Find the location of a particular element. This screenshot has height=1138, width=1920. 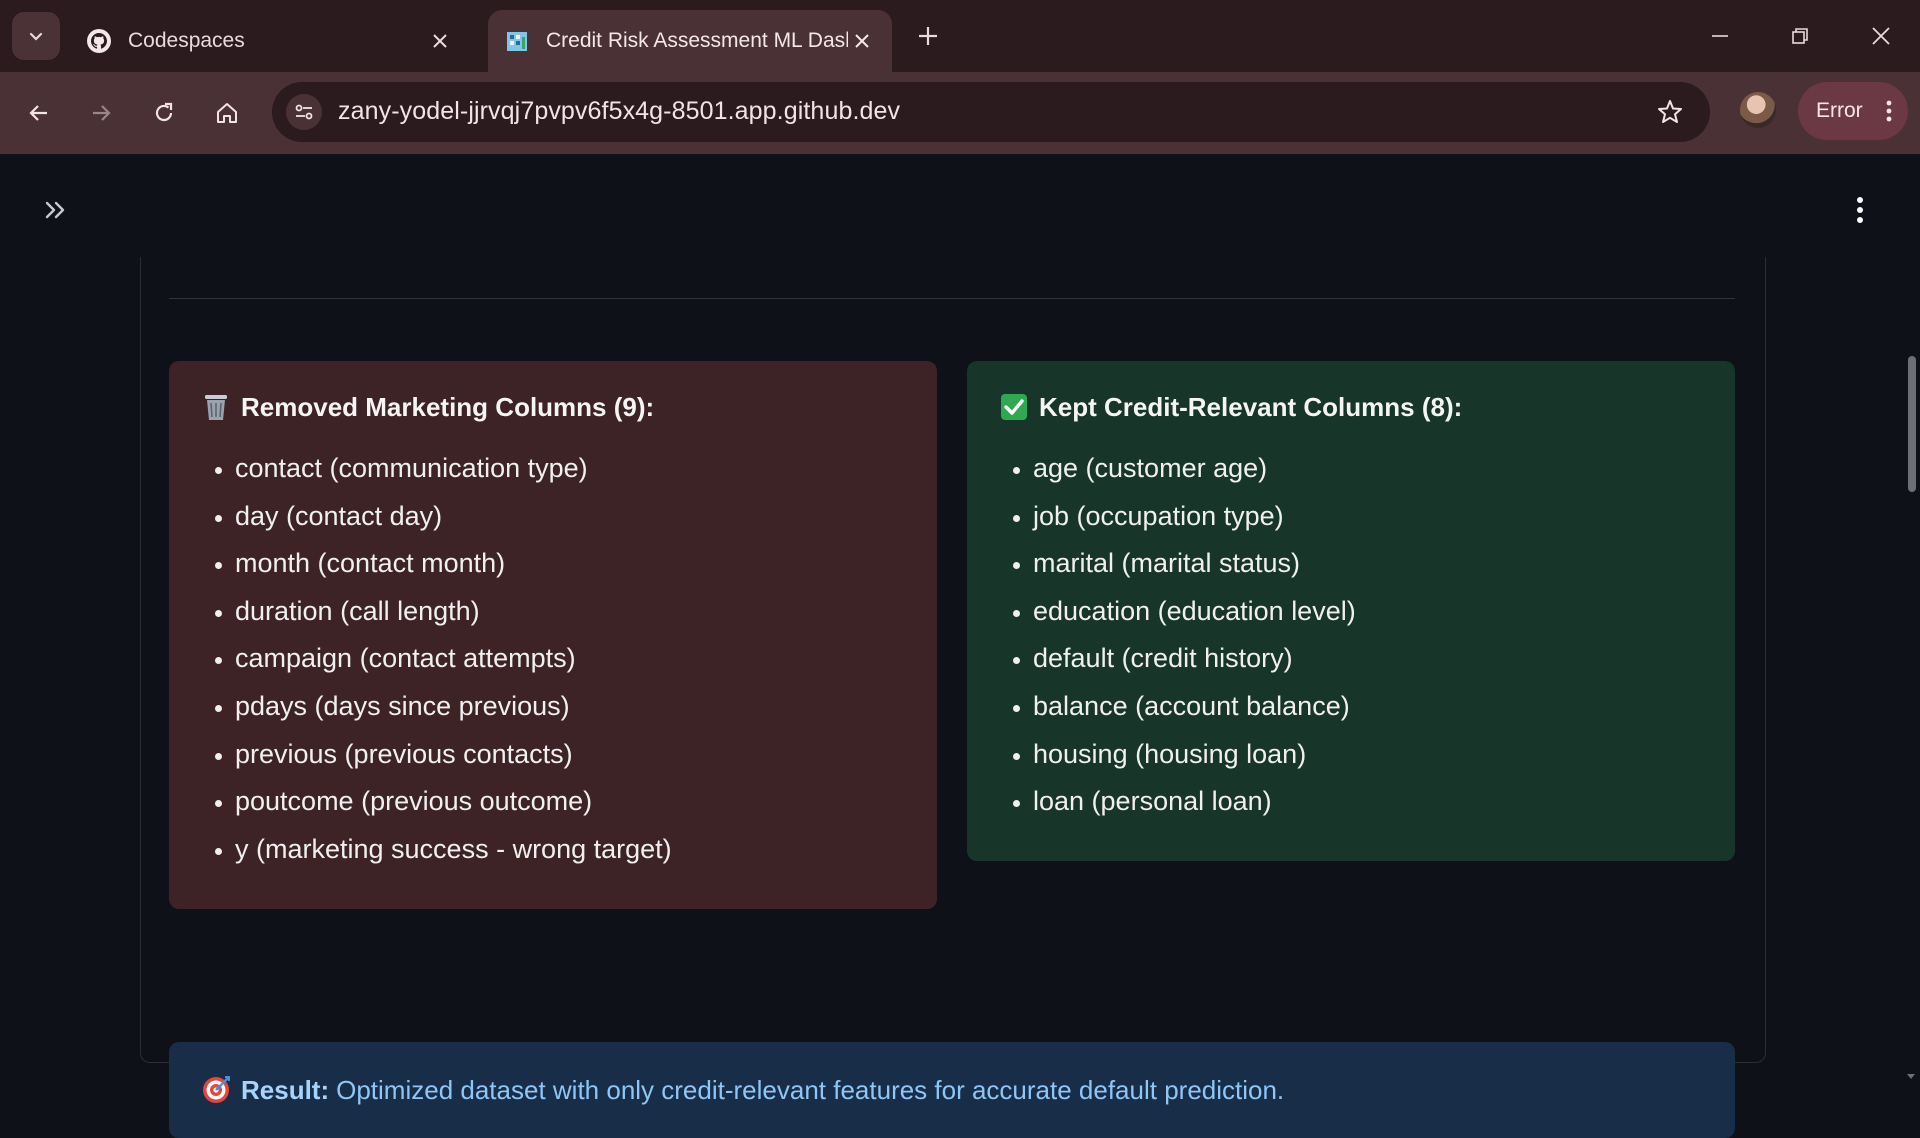

tab-search-button is located at coordinates (36, 36).